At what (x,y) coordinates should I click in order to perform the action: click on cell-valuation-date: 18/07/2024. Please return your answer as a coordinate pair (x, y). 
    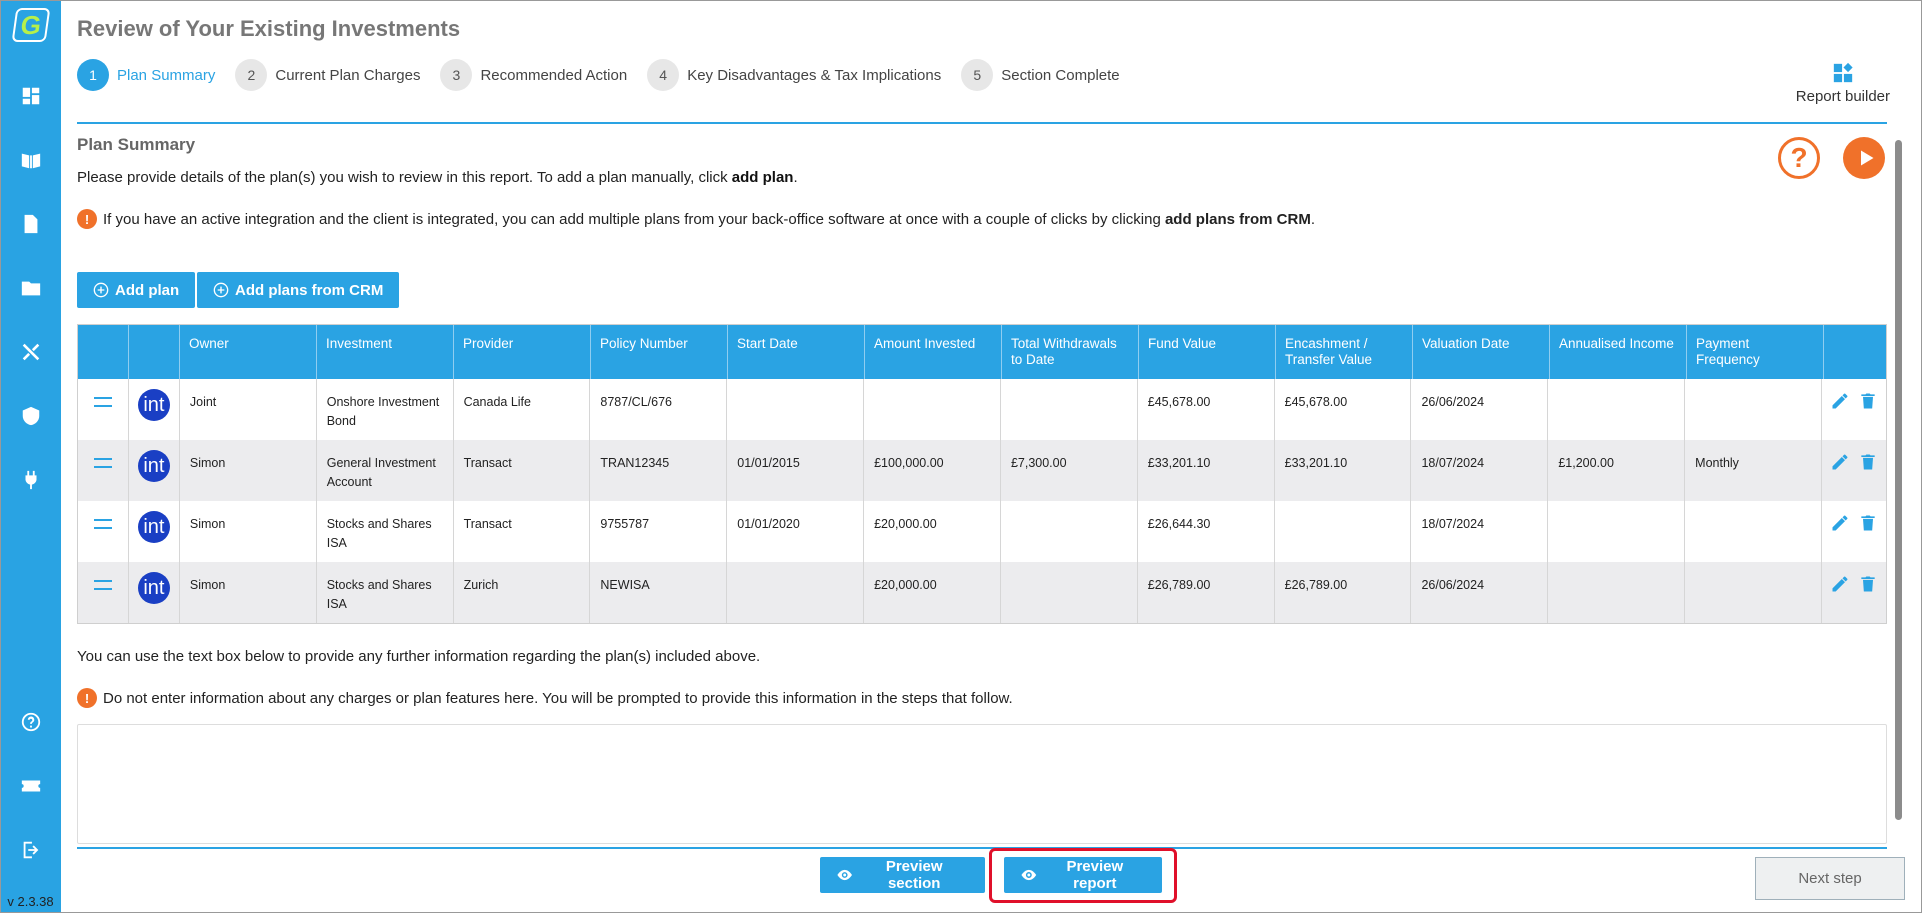
    Looking at the image, I should click on (1480, 531).